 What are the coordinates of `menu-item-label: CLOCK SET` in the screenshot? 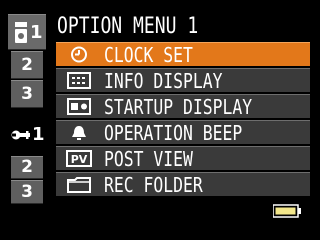 It's located at (148, 55).